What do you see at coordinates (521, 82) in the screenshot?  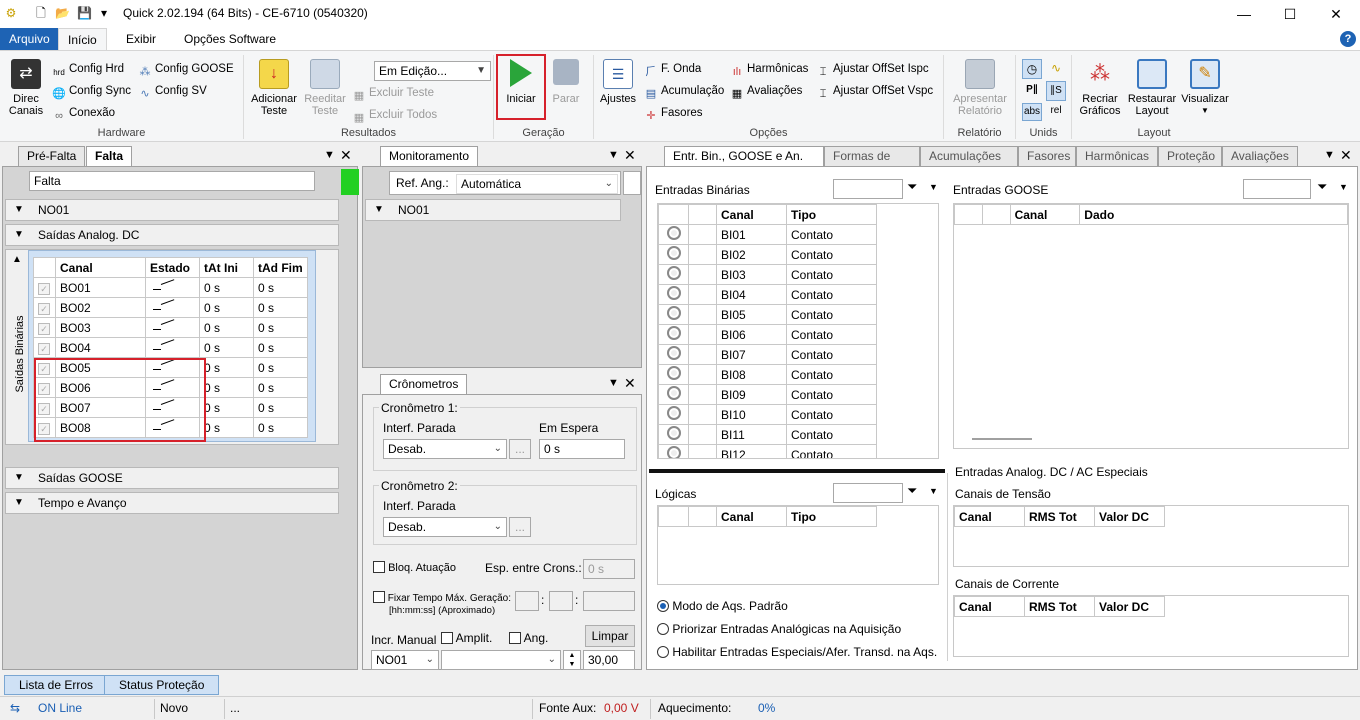 I see `iniciar-button: Iniciar` at bounding box center [521, 82].